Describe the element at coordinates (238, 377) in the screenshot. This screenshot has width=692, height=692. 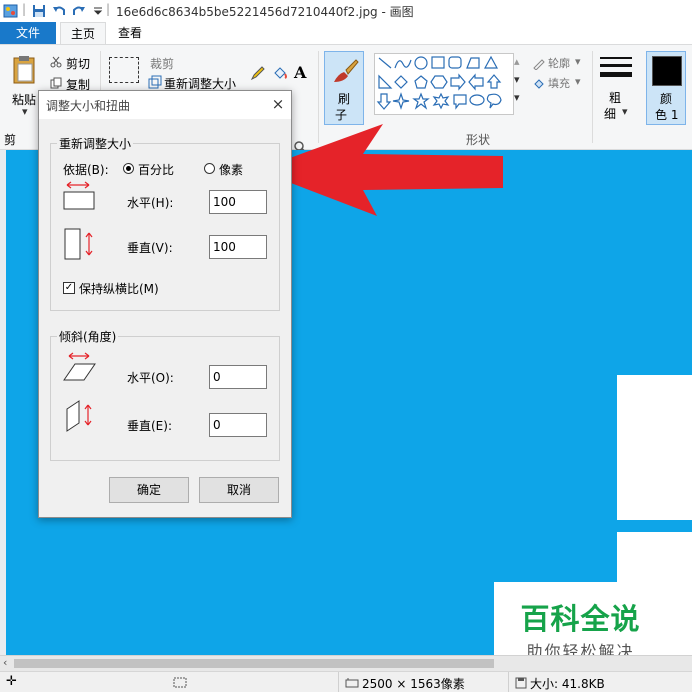
I see `skew-horizontal-input: 0` at that location.